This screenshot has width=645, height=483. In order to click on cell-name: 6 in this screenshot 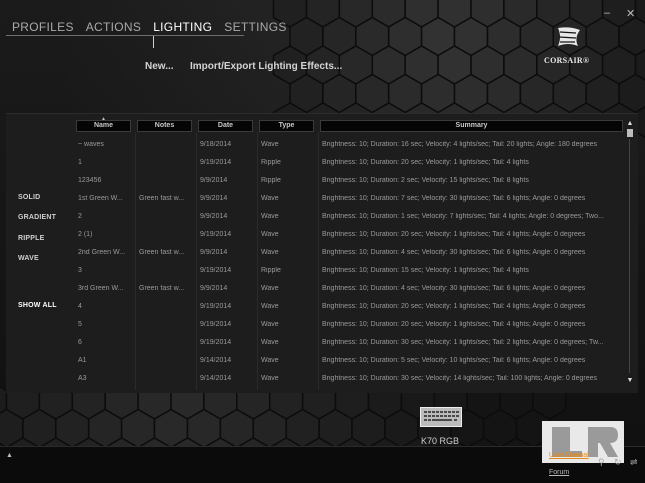, I will do `click(105, 342)`.